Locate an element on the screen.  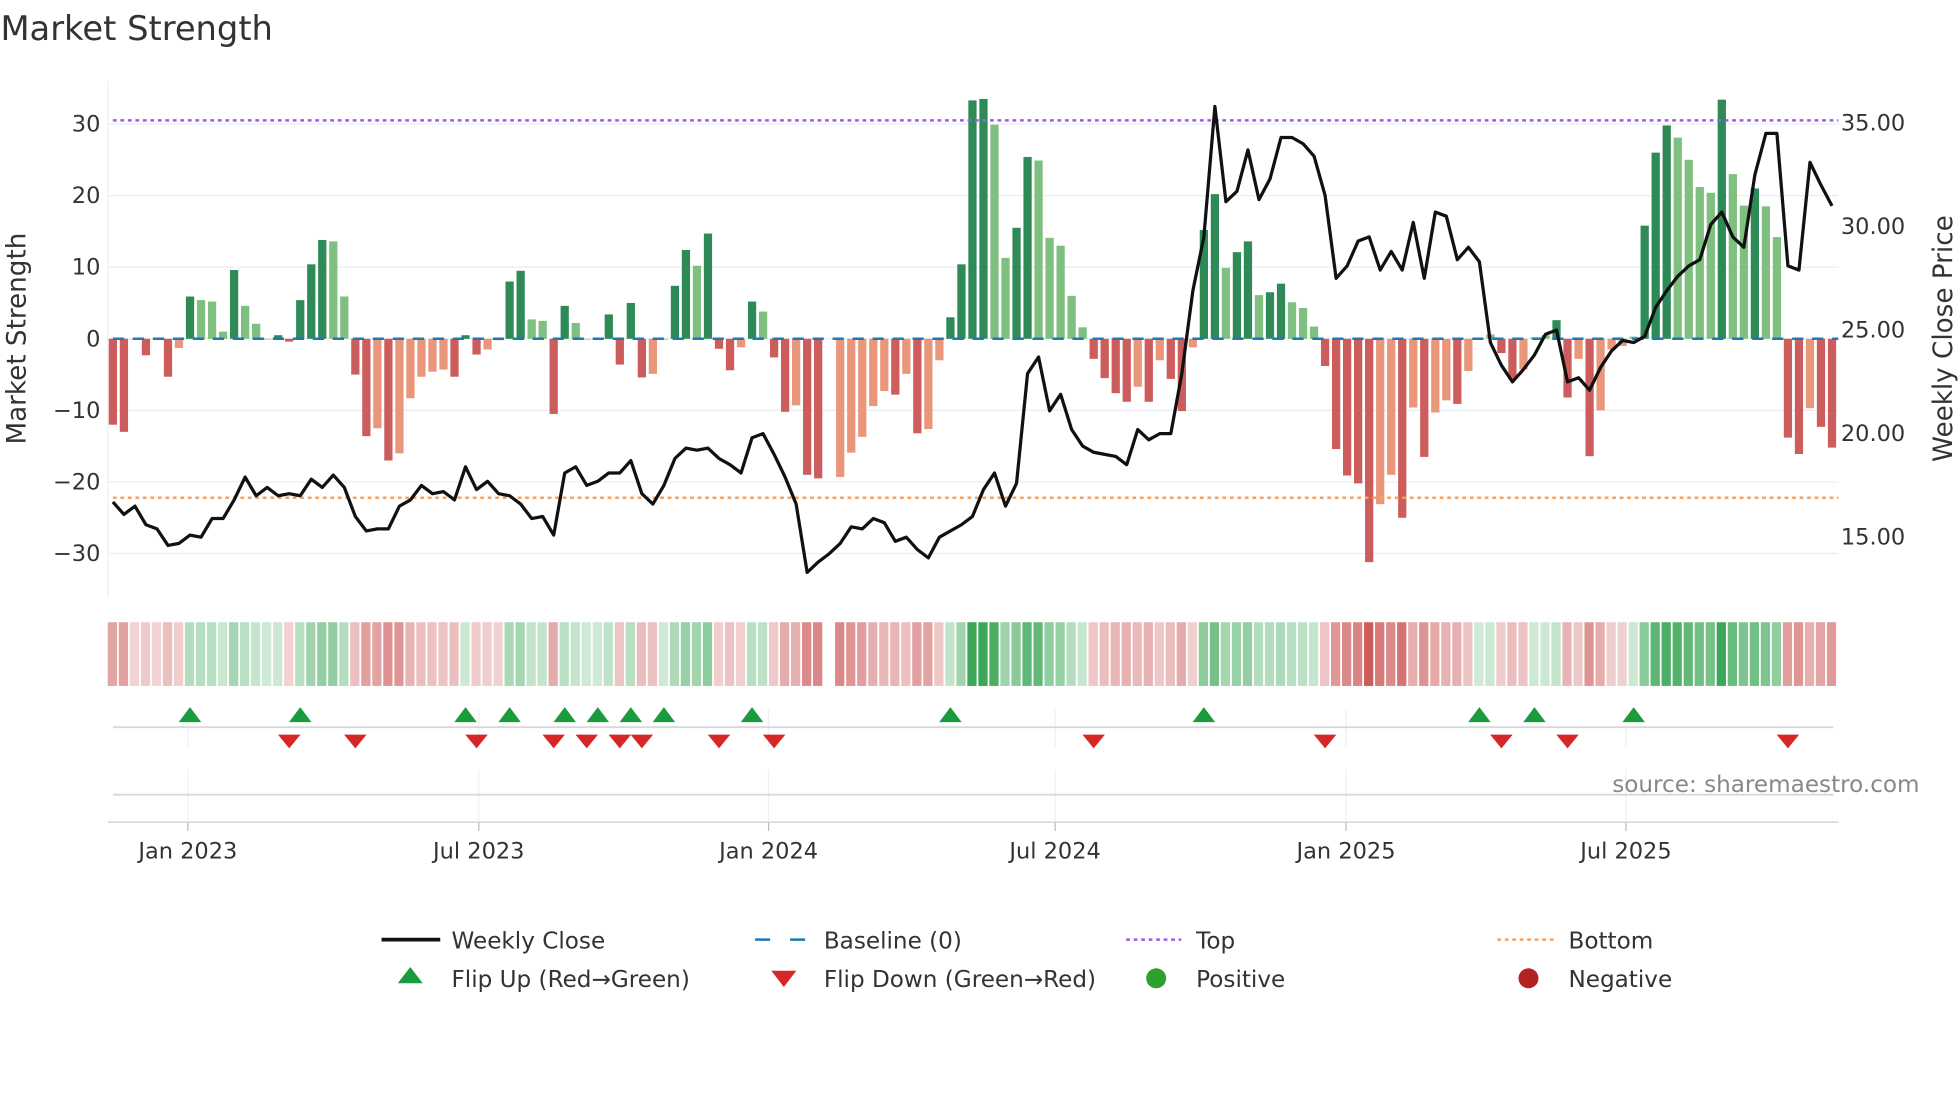
legend-item: Baseline (0) is located at coordinates (858, 941).